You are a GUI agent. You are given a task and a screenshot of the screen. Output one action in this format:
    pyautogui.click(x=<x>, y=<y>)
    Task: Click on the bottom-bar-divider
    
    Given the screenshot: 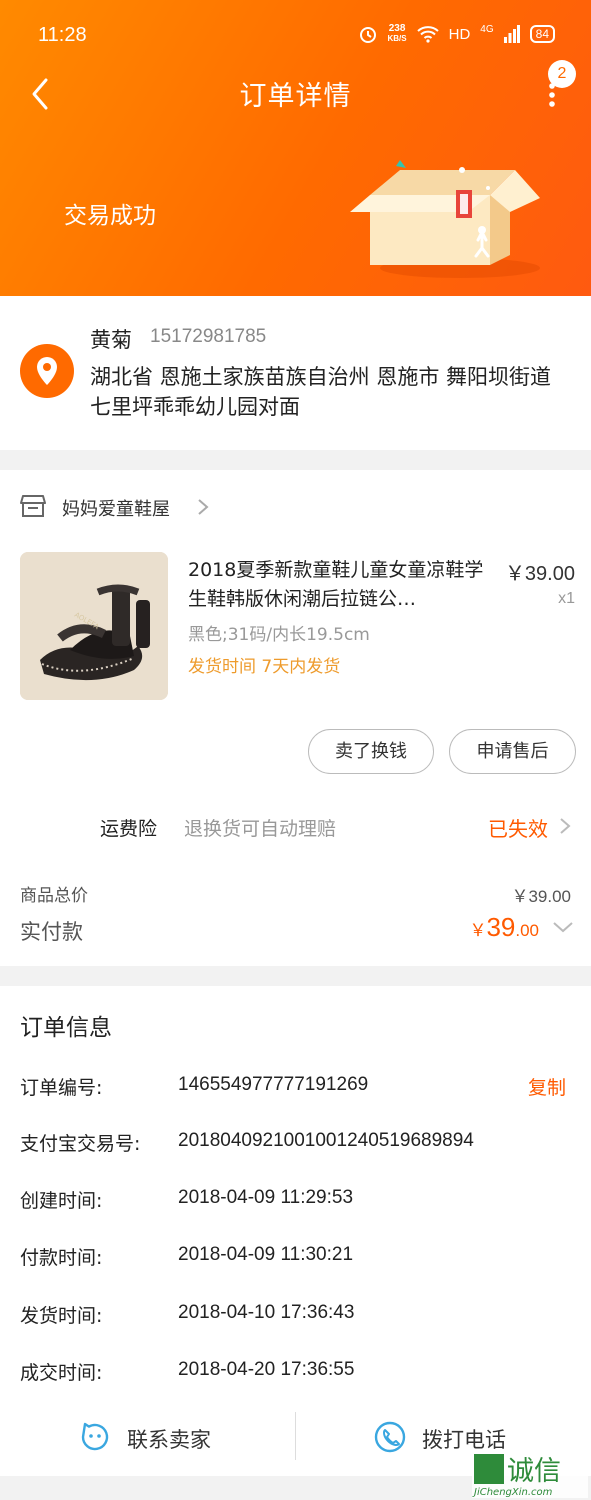 What is the action you would take?
    pyautogui.click(x=295, y=1436)
    